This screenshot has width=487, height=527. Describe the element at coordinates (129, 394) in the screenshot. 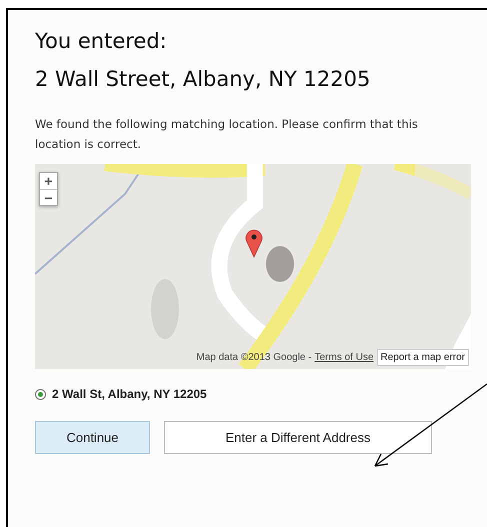

I see `location-label: 2 Wall St, Albany, NY 12205` at that location.